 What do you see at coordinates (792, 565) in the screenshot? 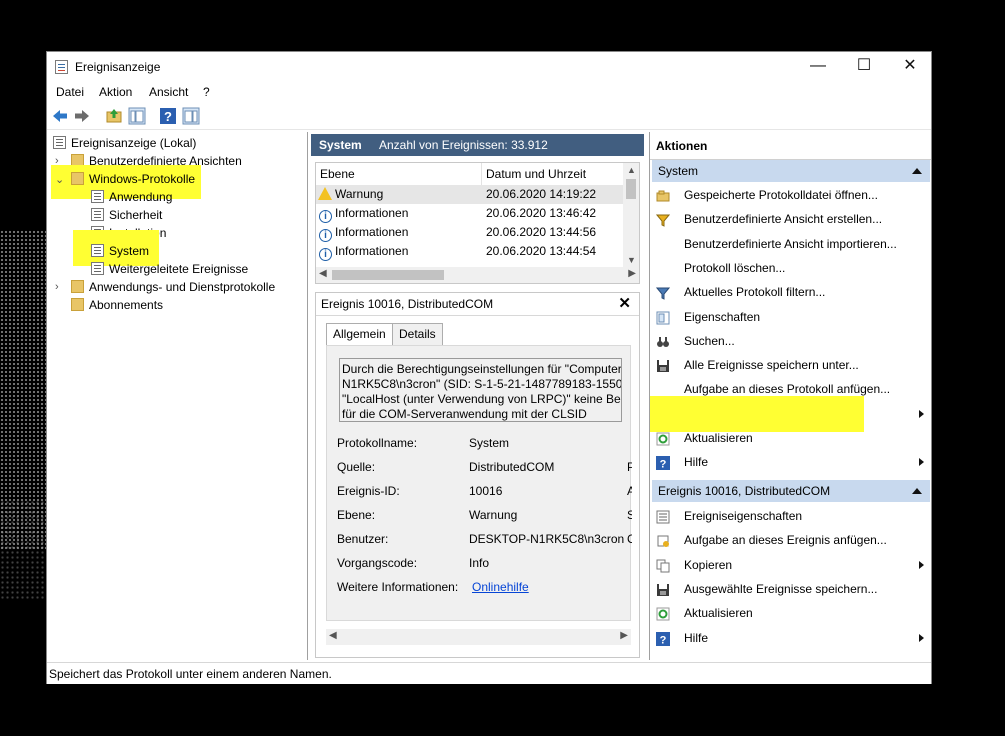
I see `event-action-kopieren: Kopieren` at bounding box center [792, 565].